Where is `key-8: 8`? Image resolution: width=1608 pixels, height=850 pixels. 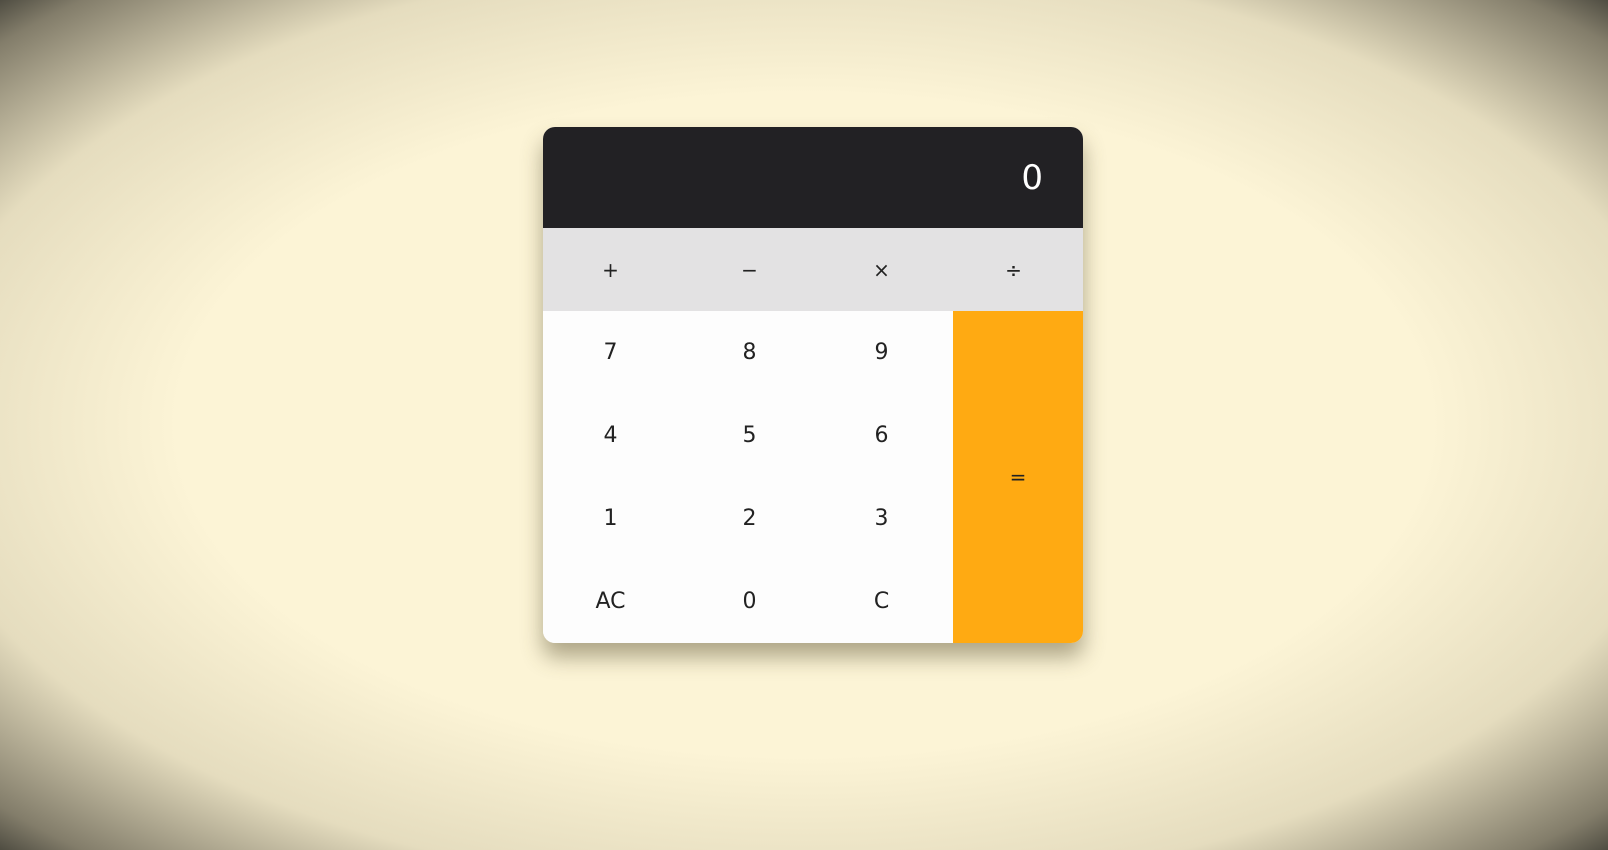 key-8: 8 is located at coordinates (749, 352).